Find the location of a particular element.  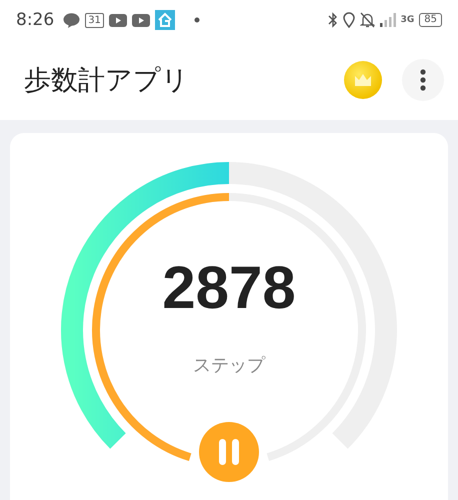

pause-button is located at coordinates (229, 452).